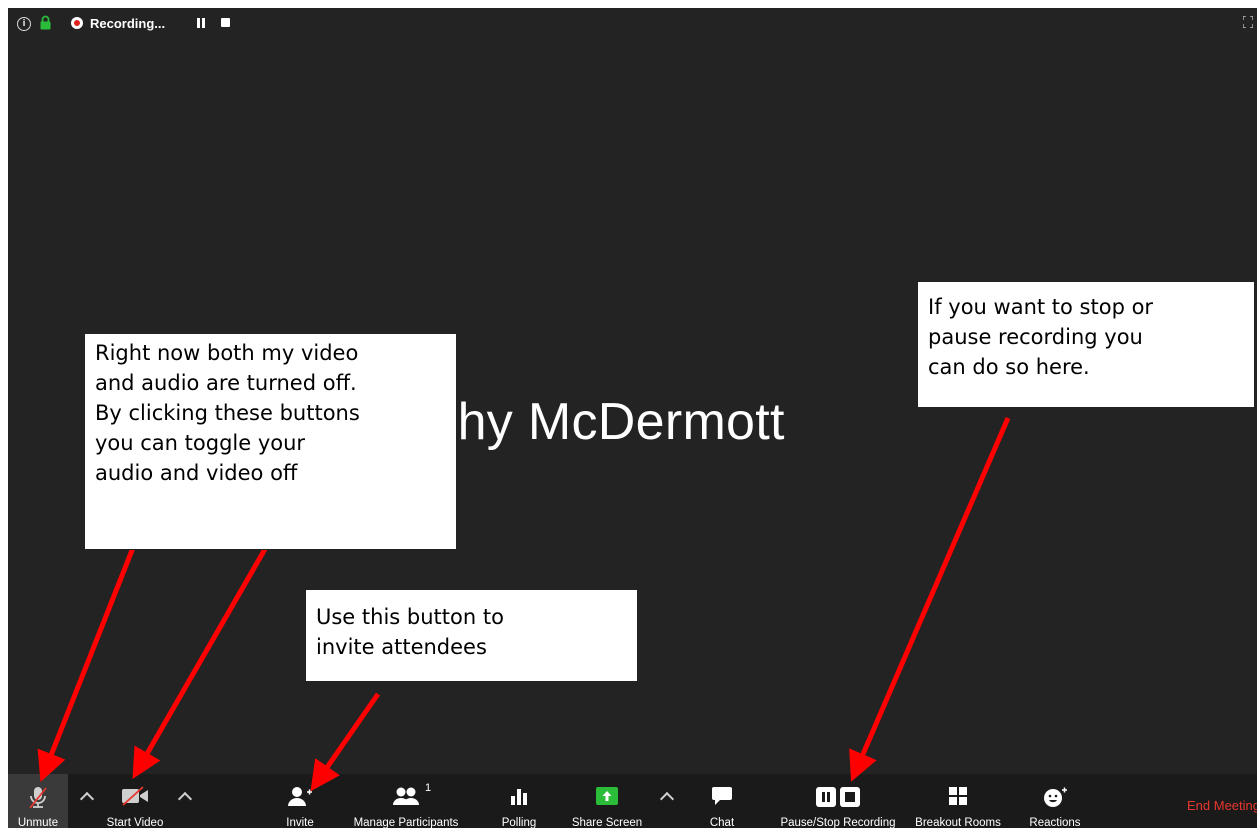 The width and height of the screenshot is (1257, 828). I want to click on share-screen-button: Share Screen, so click(607, 801).